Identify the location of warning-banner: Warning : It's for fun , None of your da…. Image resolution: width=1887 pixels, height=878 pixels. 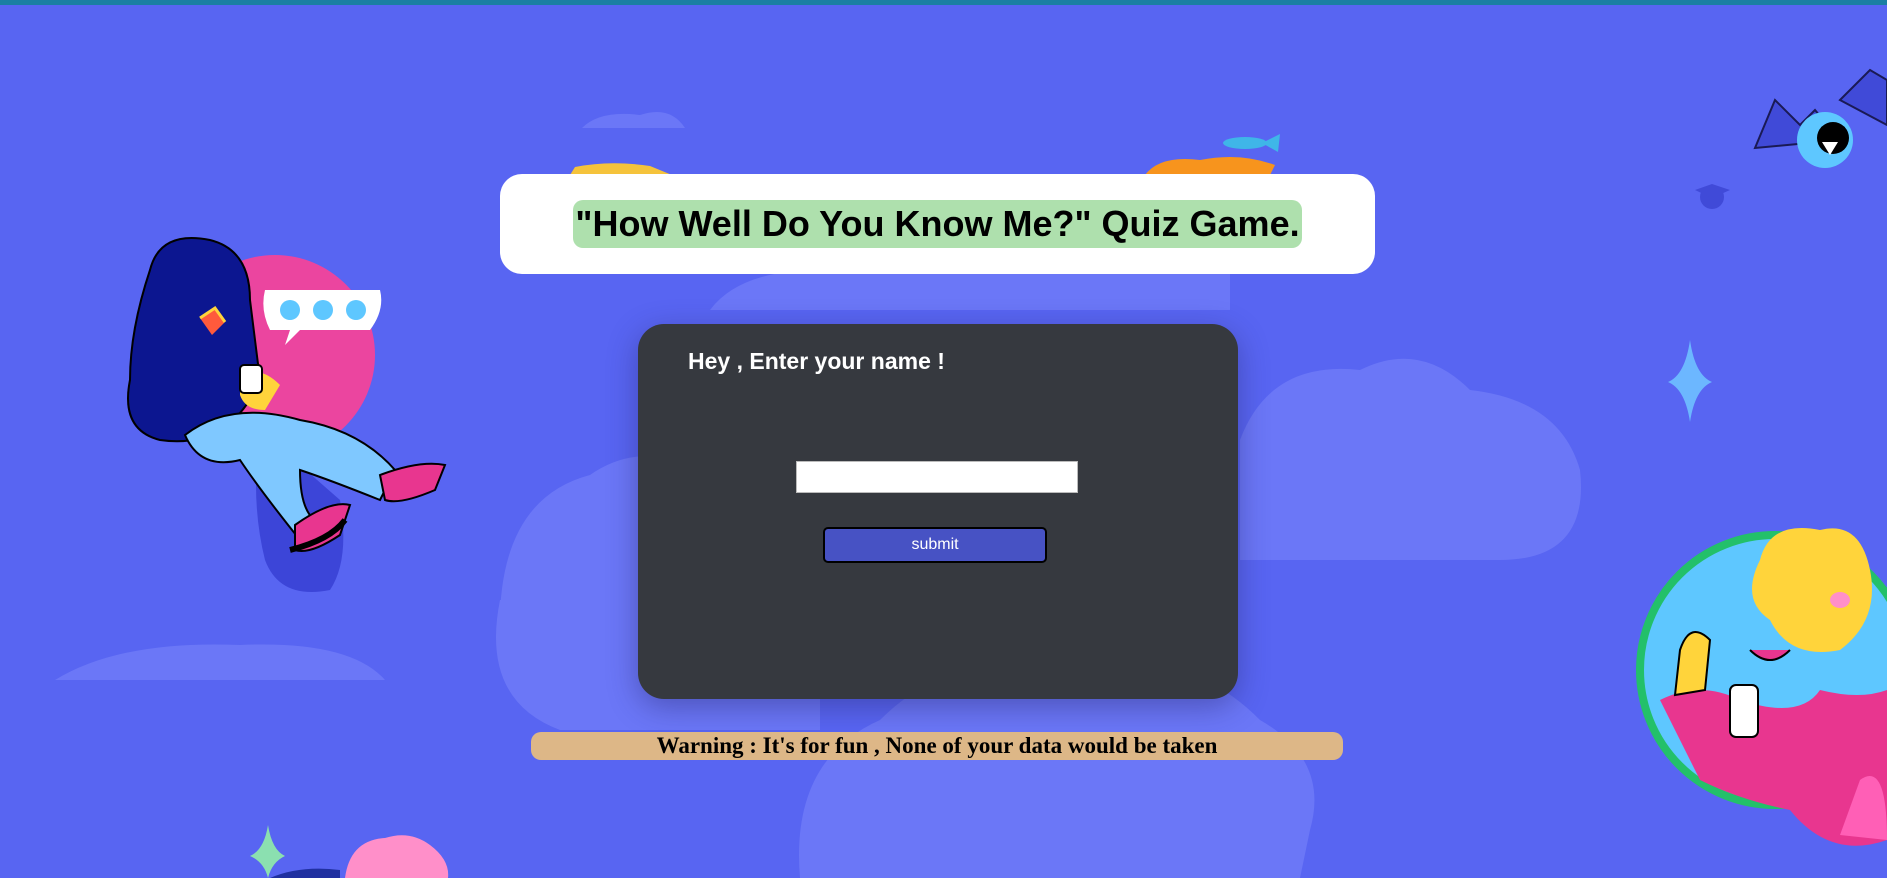
(937, 746).